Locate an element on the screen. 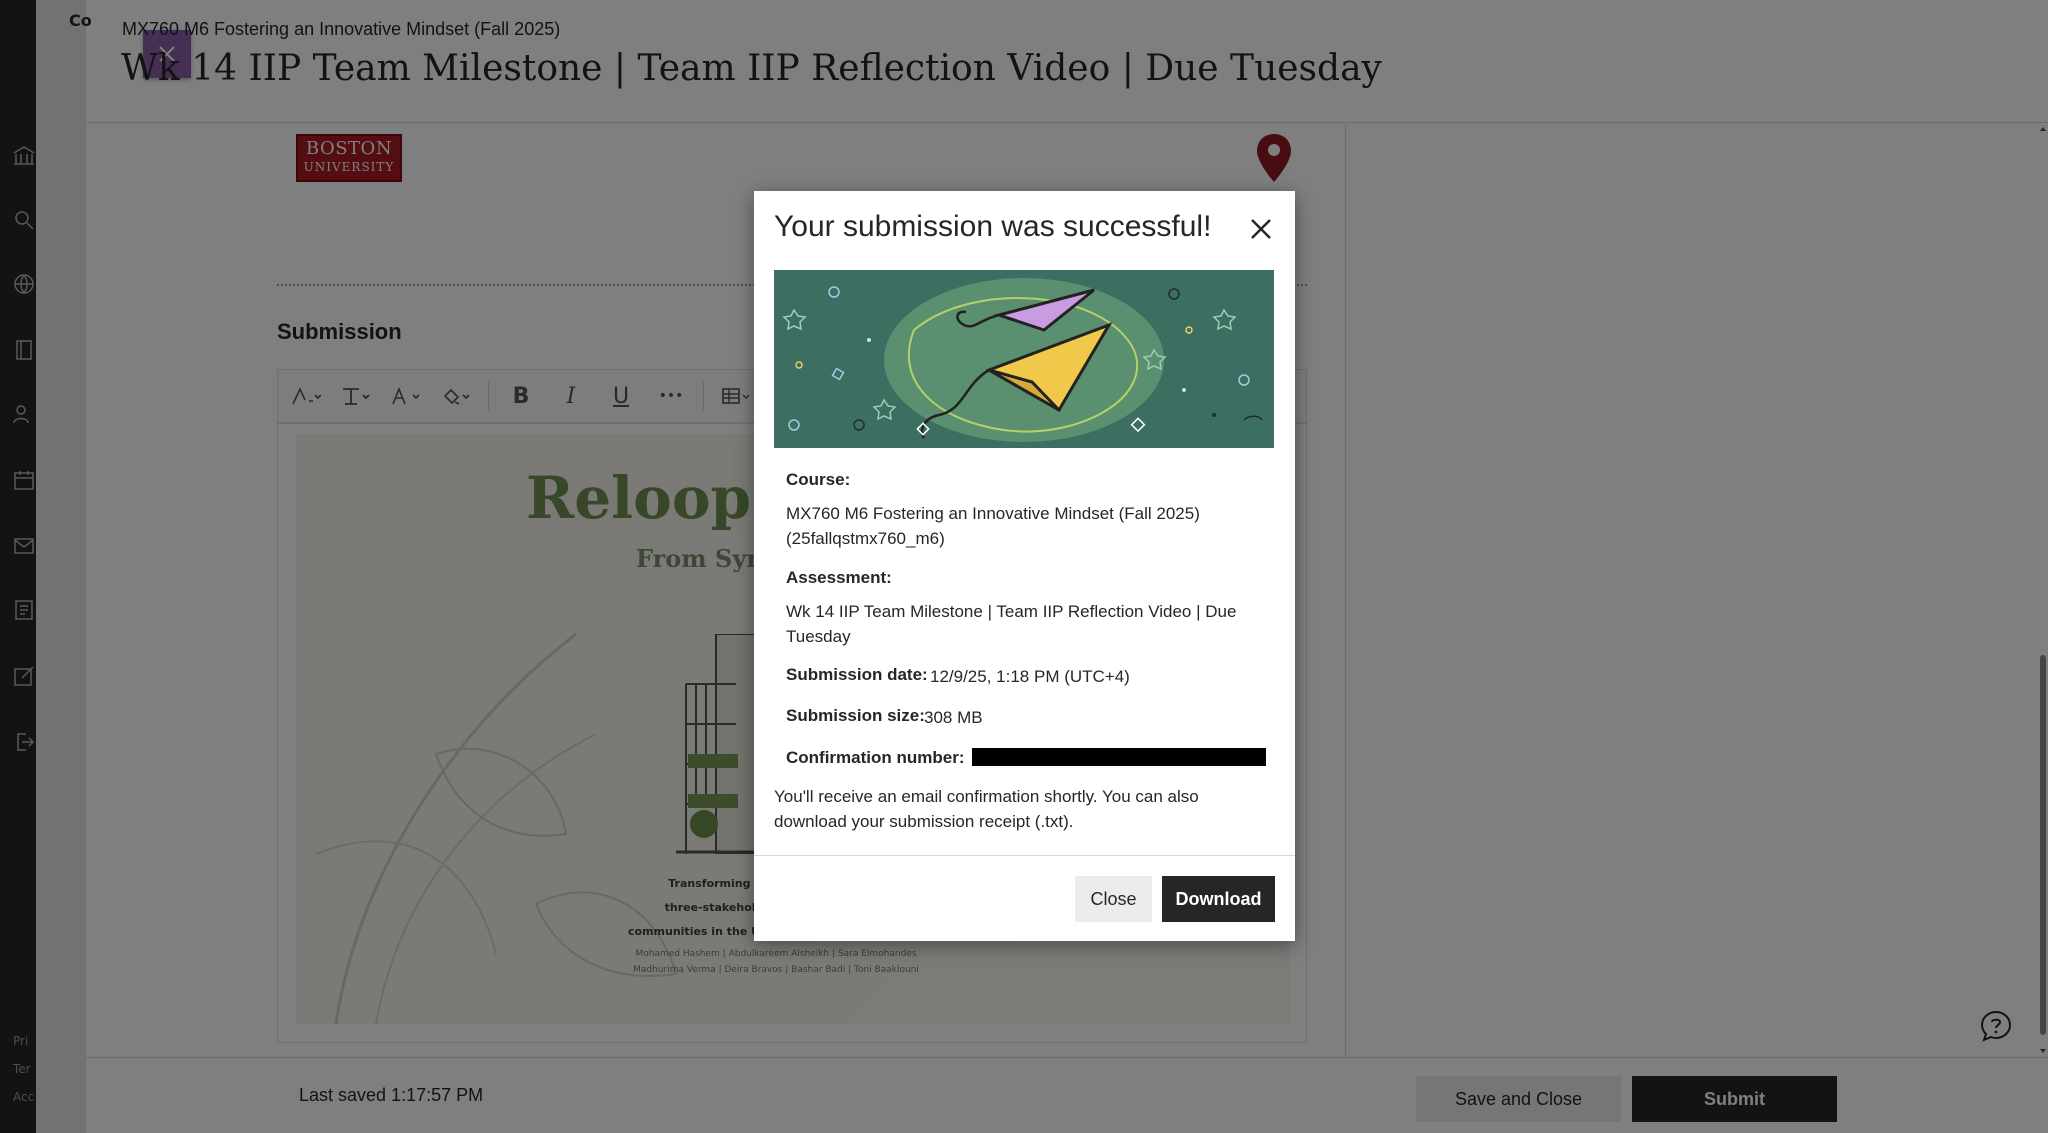 This screenshot has height=1133, width=2048. submission-date-value: 12/9/25, 1:18 PM (UTC+4) is located at coordinates (1030, 676).